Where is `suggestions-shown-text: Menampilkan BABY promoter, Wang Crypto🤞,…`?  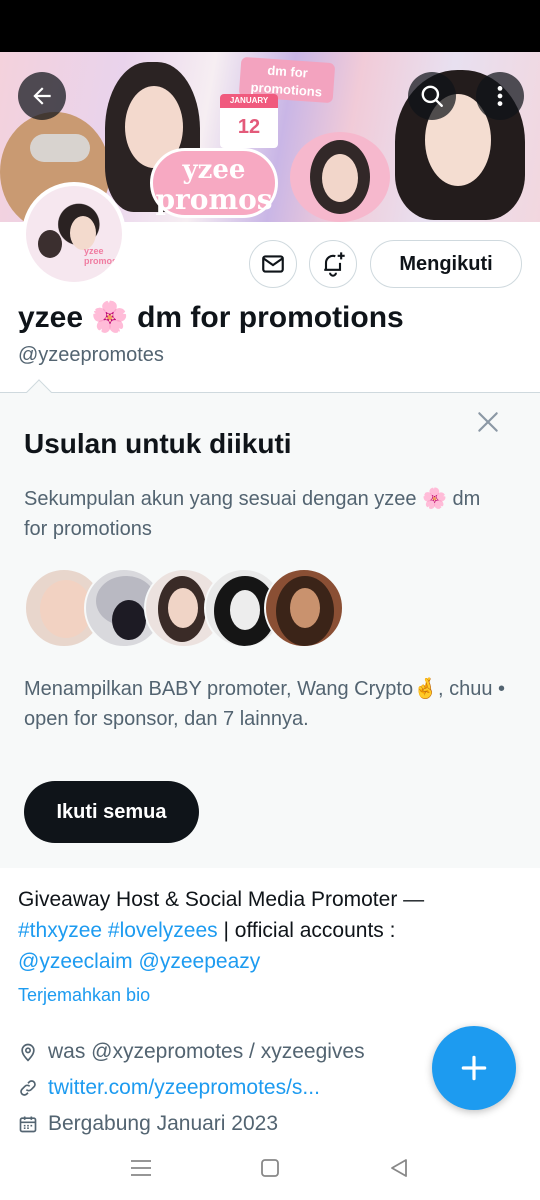 suggestions-shown-text: Menampilkan BABY promoter, Wang Crypto🤞,… is located at coordinates (265, 704).